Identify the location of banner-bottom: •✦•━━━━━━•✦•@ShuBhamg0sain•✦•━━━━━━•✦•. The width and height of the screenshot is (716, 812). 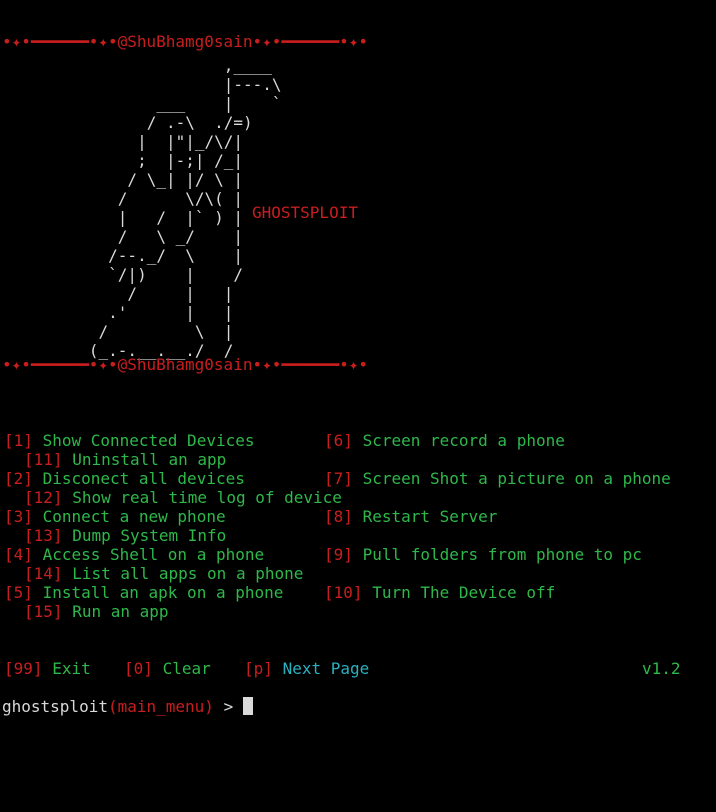
(185, 364).